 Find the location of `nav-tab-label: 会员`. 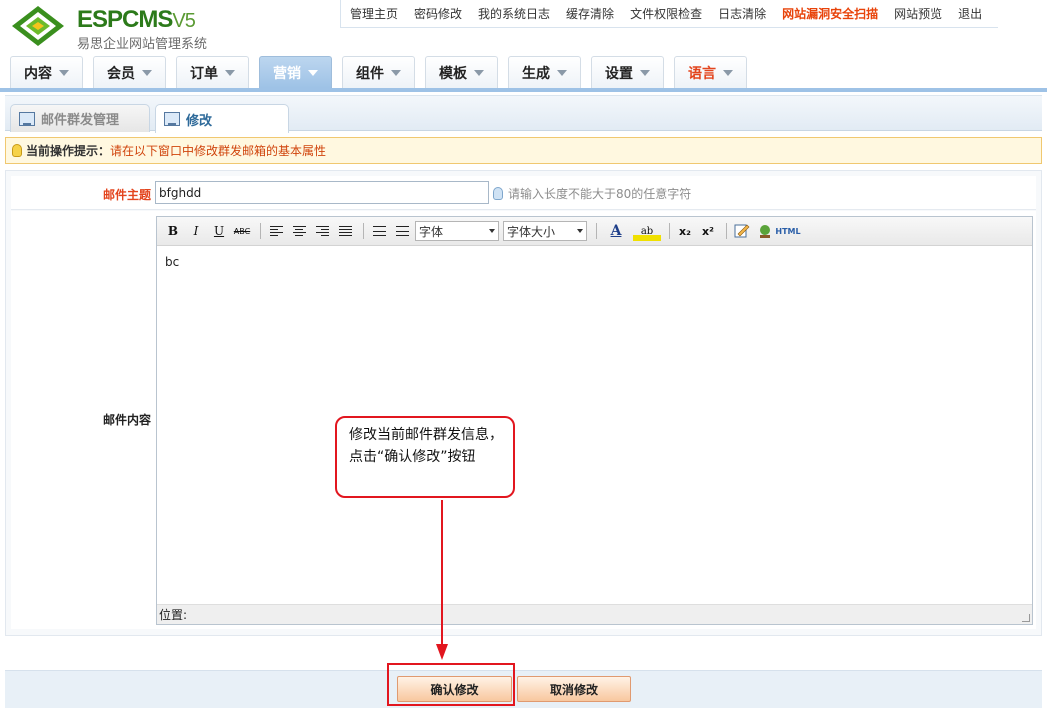

nav-tab-label: 会员 is located at coordinates (121, 73).